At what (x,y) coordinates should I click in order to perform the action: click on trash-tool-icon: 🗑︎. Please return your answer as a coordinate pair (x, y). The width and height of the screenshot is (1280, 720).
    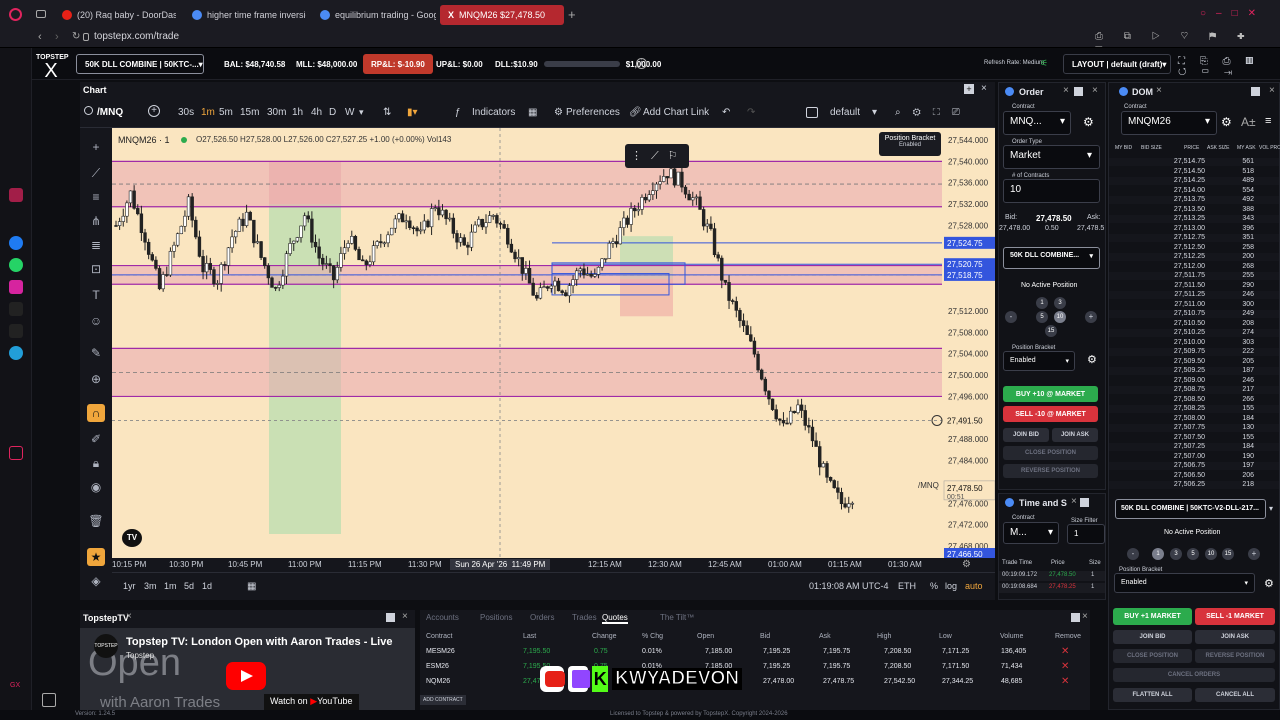
    Looking at the image, I should click on (96, 521).